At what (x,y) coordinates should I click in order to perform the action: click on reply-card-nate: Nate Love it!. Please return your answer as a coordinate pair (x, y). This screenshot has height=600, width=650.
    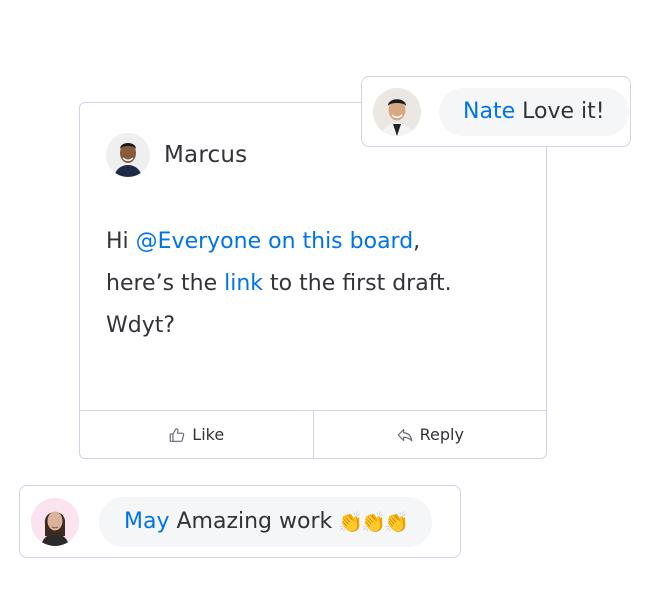
    Looking at the image, I should click on (496, 111).